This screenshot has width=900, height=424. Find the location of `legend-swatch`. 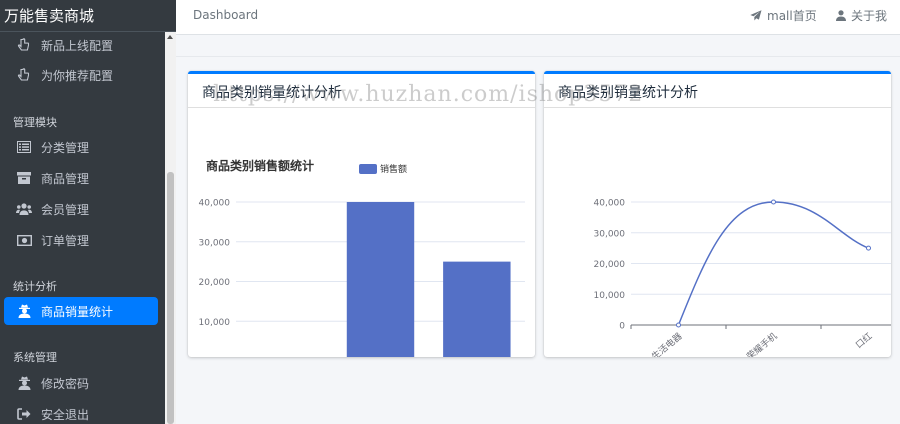

legend-swatch is located at coordinates (368, 169).